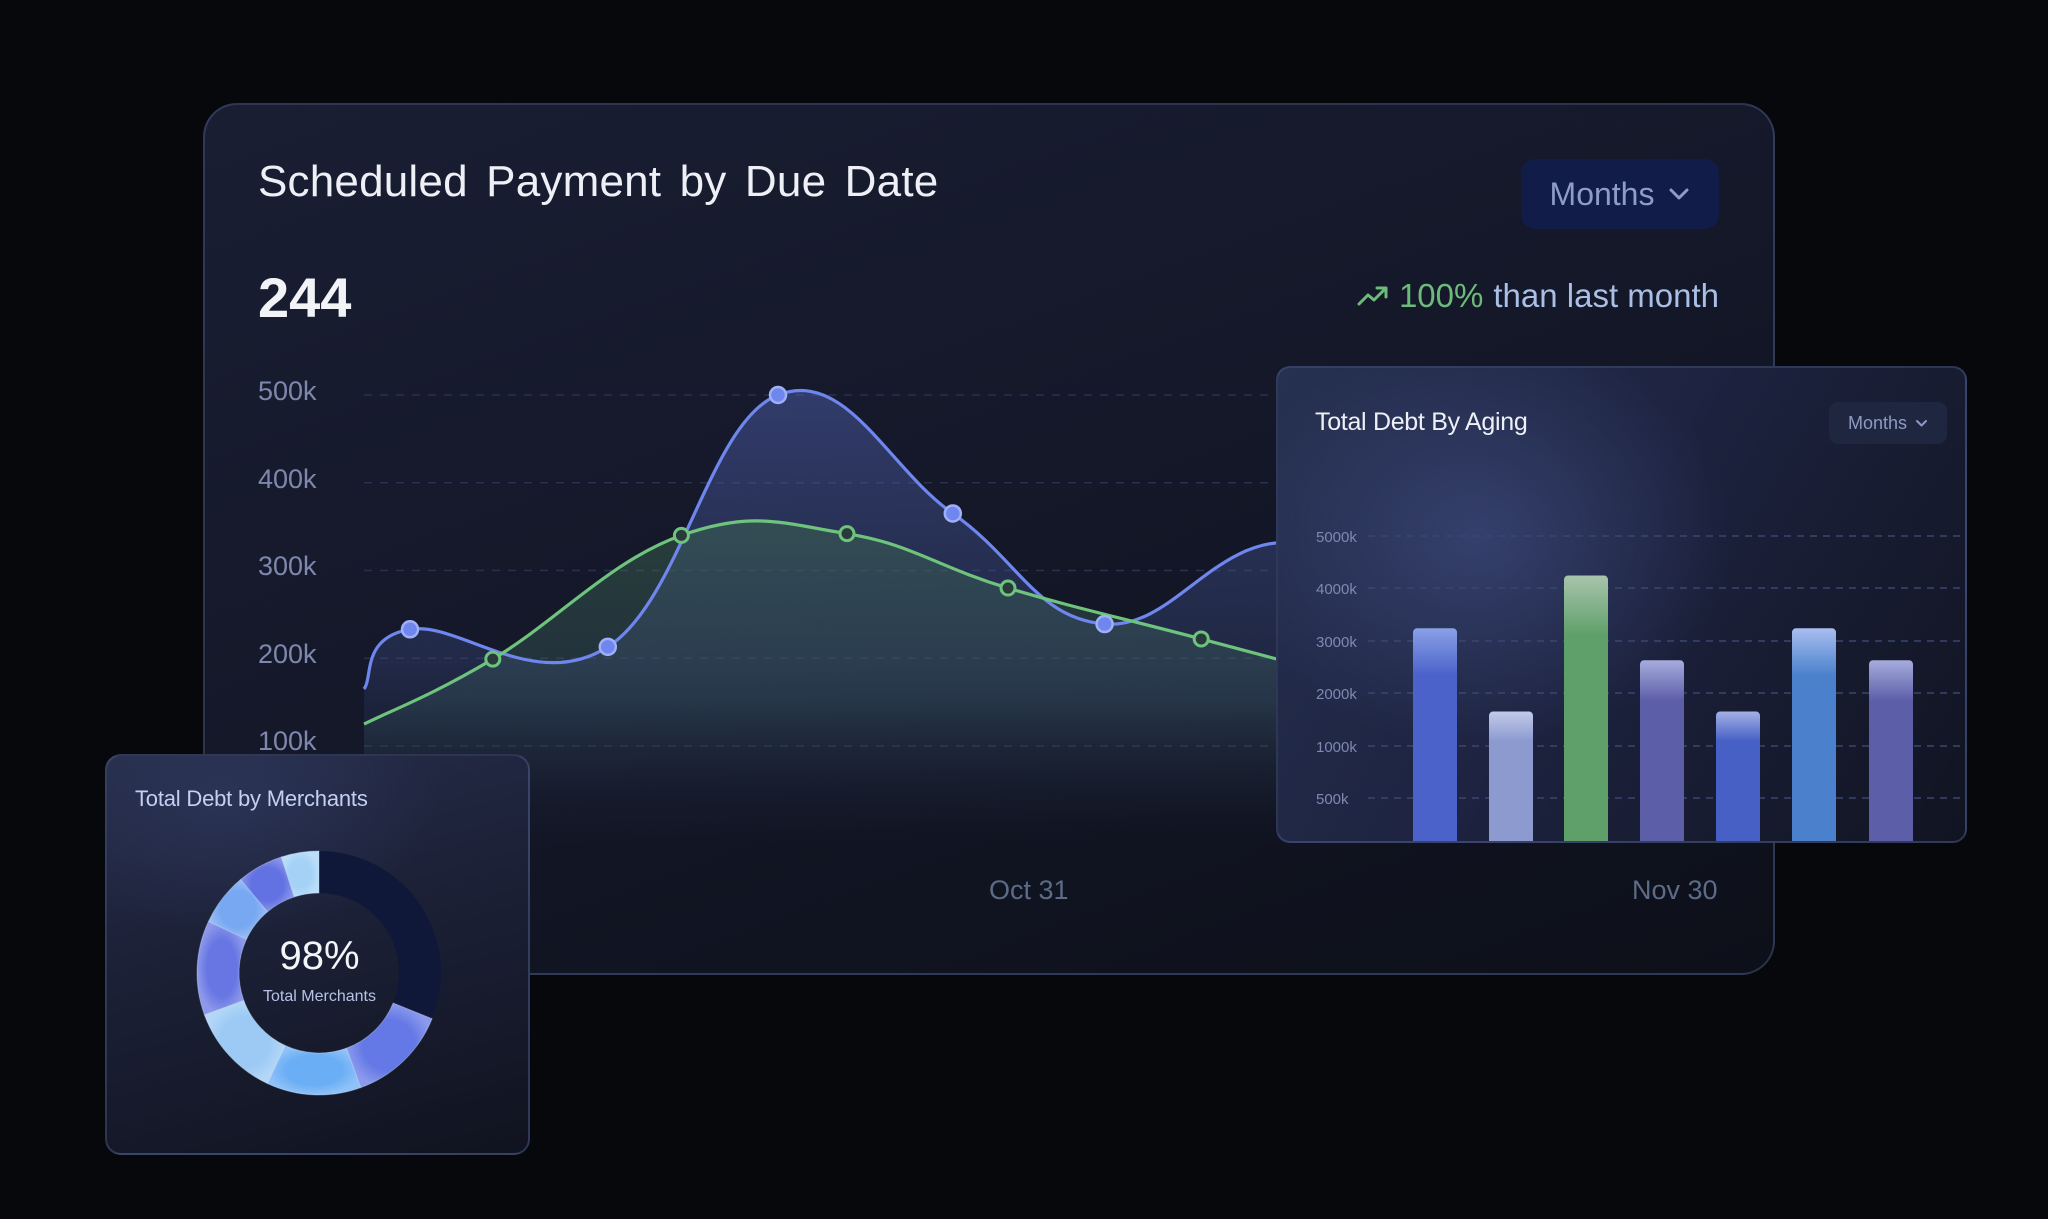 This screenshot has height=1219, width=2048. I want to click on donut-center-label: Total Merchants, so click(319, 996).